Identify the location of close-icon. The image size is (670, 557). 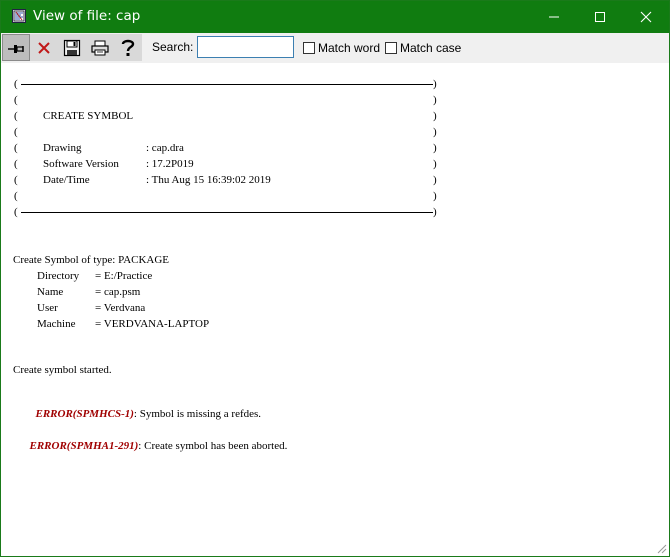
(646, 17).